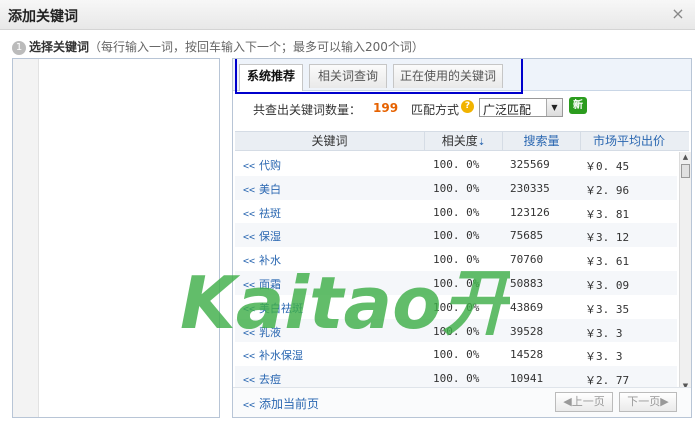 This screenshot has height=426, width=695. Describe the element at coordinates (607, 214) in the screenshot. I see `price-cell: ￥3. 81` at that location.